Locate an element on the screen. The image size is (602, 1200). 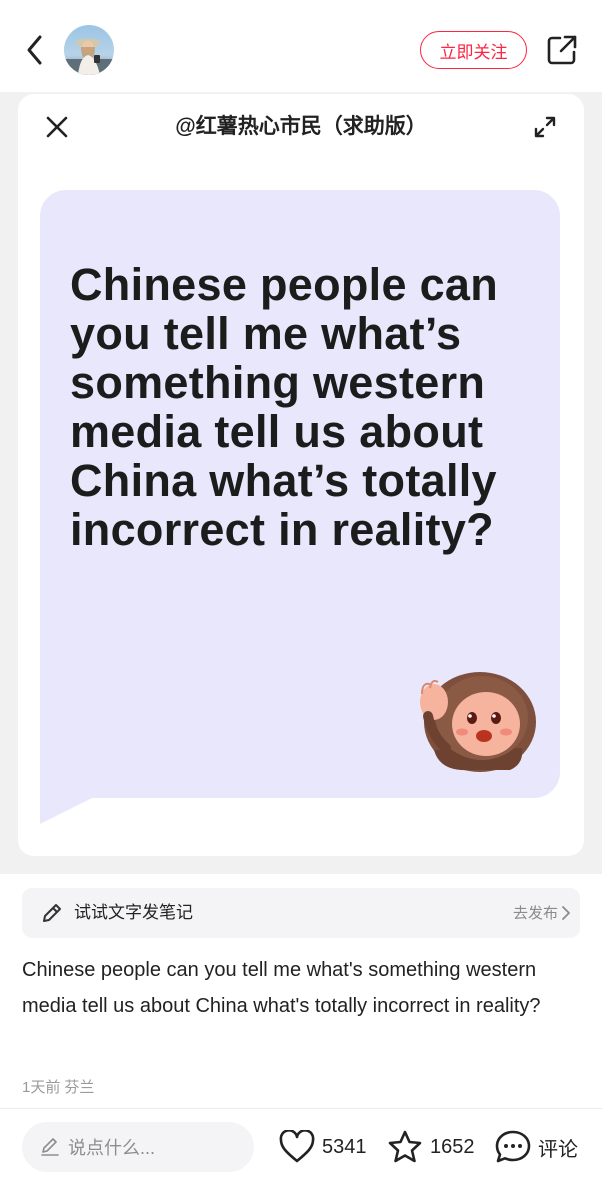
comment-button: 评论 is located at coordinates (536, 1147).